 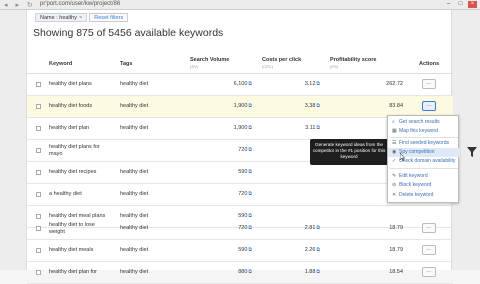 I want to click on list-icon: ☰, so click(x=394, y=143).